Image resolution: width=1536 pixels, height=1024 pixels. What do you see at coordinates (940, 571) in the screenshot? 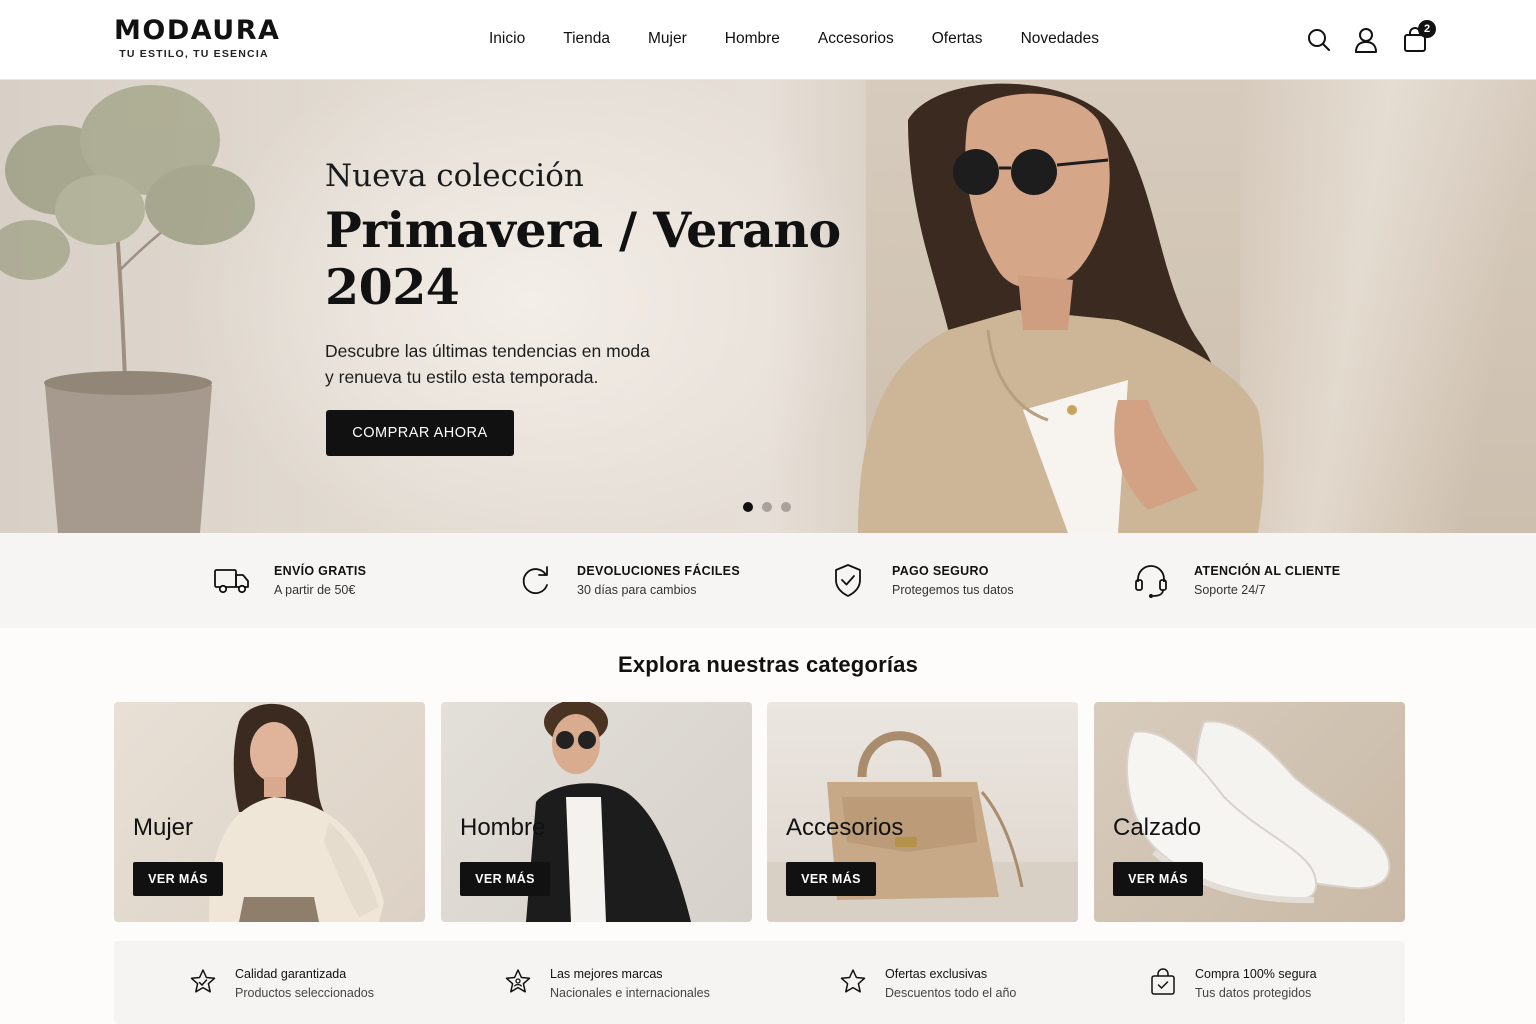
I see `feature-title: PAGO SEGURO` at bounding box center [940, 571].